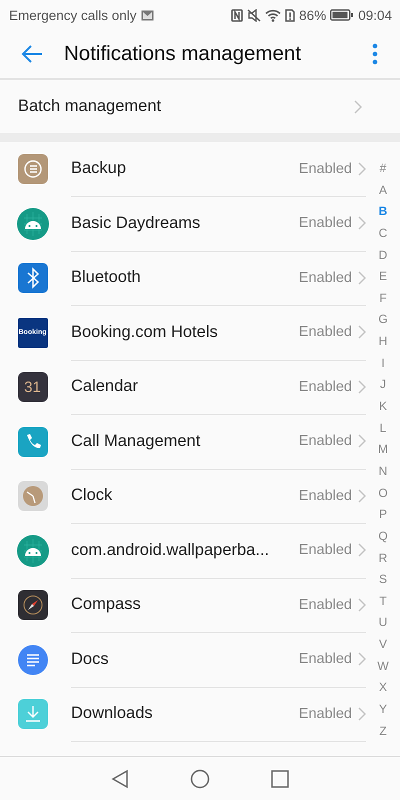 This screenshot has height=800, width=400. What do you see at coordinates (106, 604) in the screenshot?
I see `app-name: Compass` at bounding box center [106, 604].